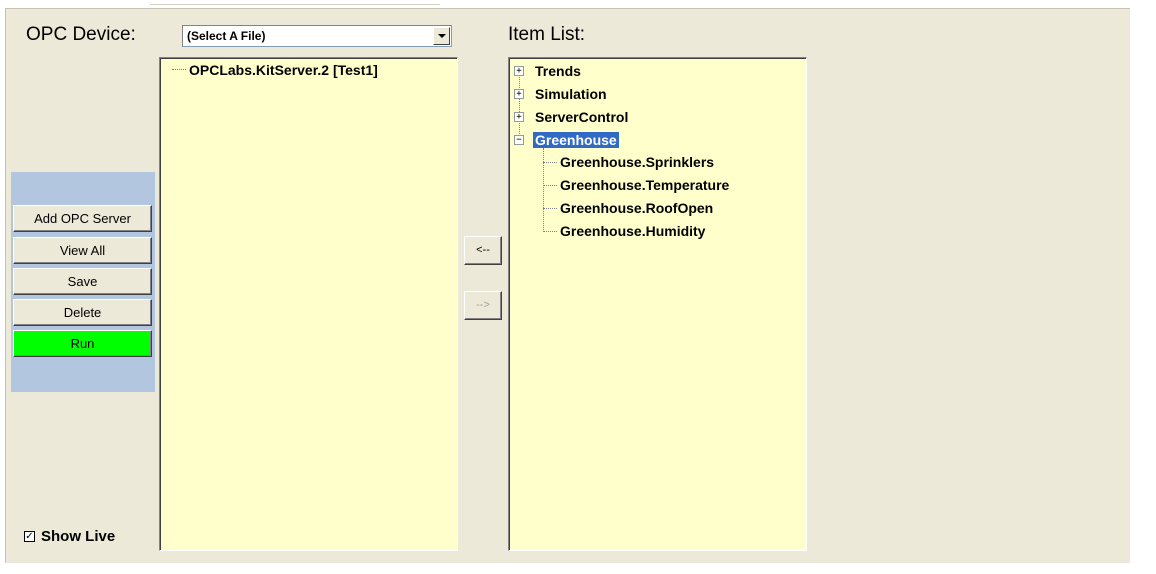 This screenshot has height=574, width=1156. Describe the element at coordinates (547, 34) in the screenshot. I see `item-list-label: Item List:` at that location.